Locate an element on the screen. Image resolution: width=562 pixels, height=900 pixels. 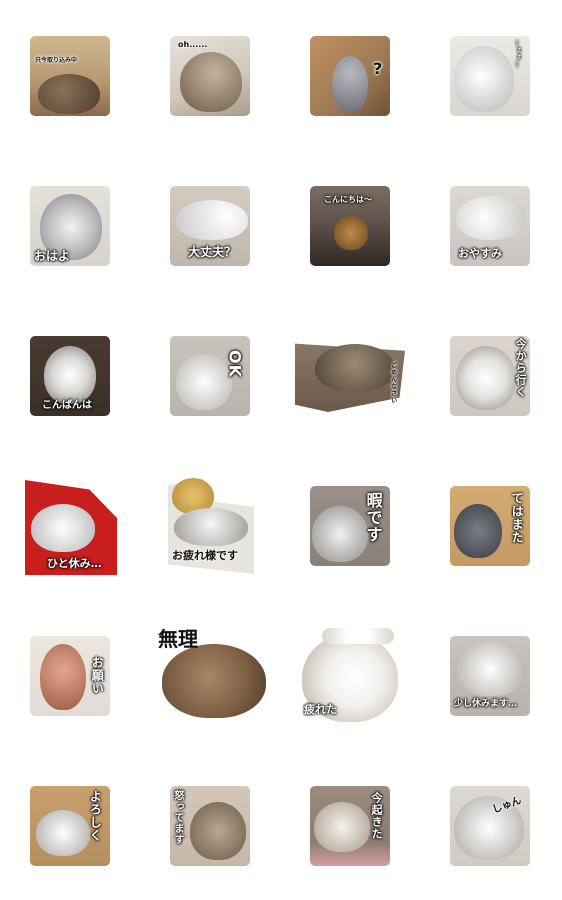
sticker-3: ? is located at coordinates (350, 76).